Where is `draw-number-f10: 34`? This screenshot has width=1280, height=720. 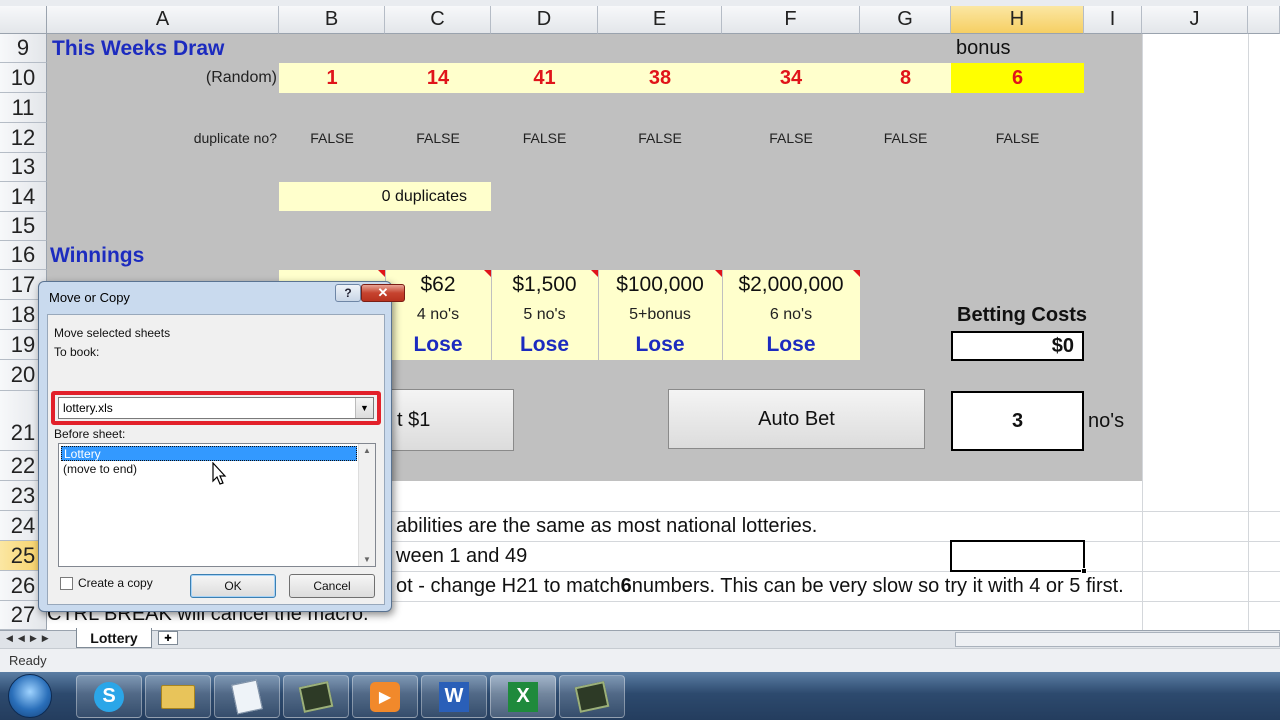
draw-number-f10: 34 is located at coordinates (791, 78).